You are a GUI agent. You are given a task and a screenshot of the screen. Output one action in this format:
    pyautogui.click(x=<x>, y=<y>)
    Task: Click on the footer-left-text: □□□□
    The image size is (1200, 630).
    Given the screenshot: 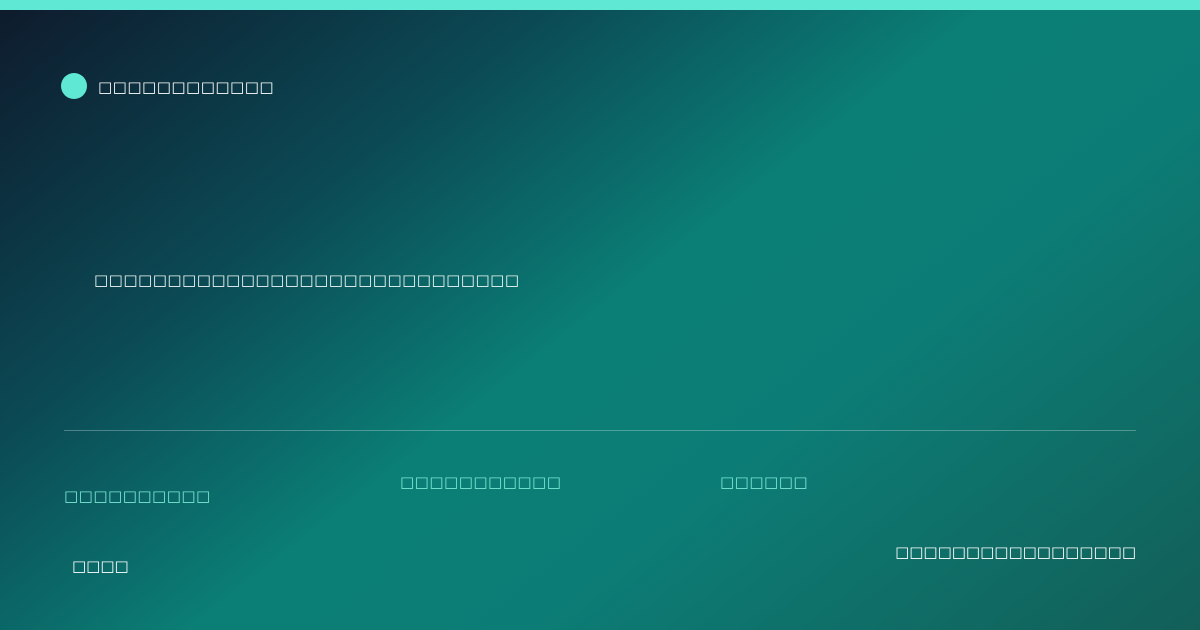 What is the action you would take?
    pyautogui.click(x=100, y=566)
    